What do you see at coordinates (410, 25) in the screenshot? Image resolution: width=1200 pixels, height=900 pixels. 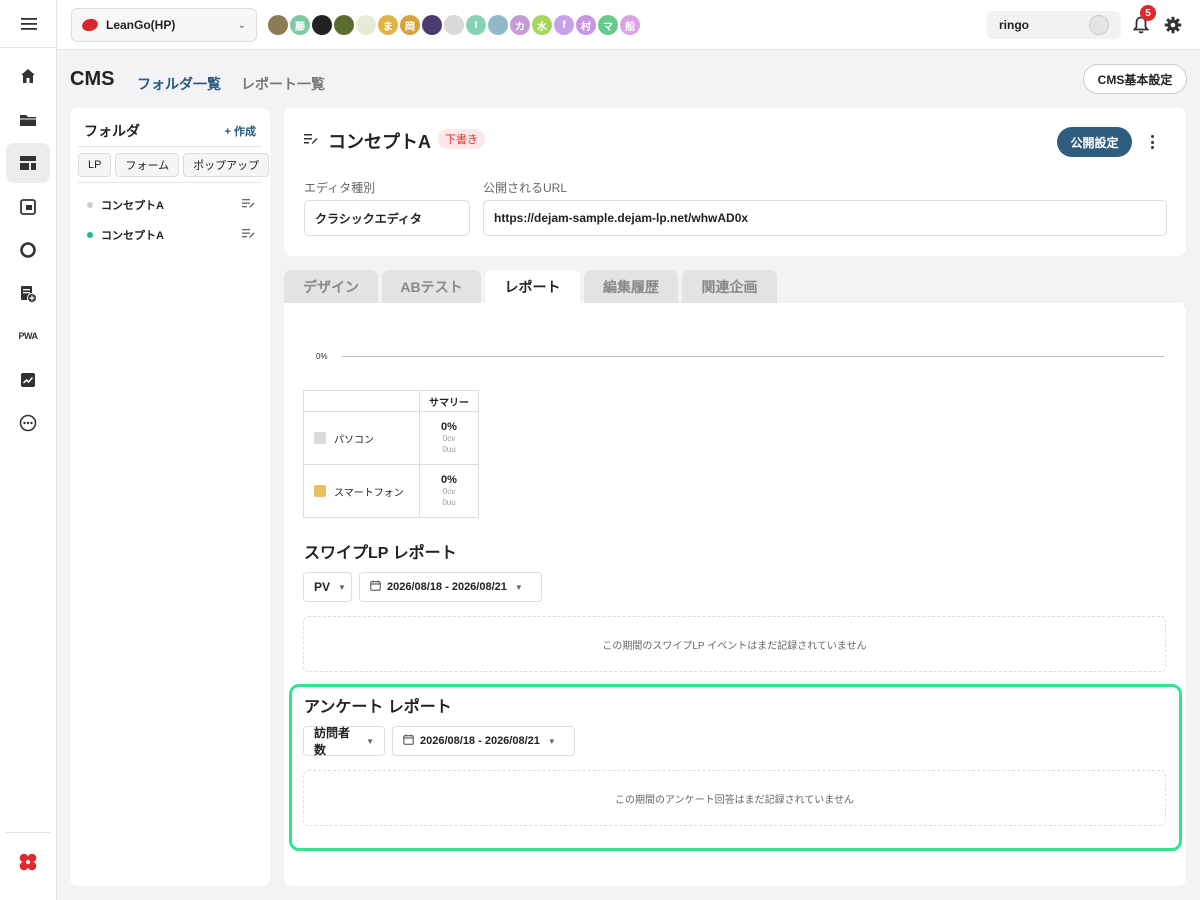 I see `member-avatar: 岡` at bounding box center [410, 25].